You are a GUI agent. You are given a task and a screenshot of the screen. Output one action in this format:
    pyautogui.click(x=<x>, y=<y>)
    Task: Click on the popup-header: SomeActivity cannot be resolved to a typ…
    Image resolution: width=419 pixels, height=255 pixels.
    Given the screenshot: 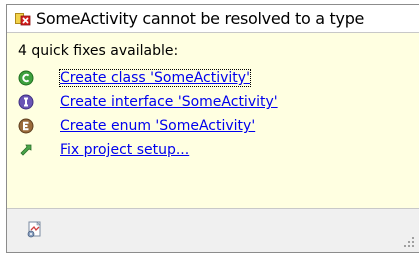 What is the action you would take?
    pyautogui.click(x=213, y=19)
    